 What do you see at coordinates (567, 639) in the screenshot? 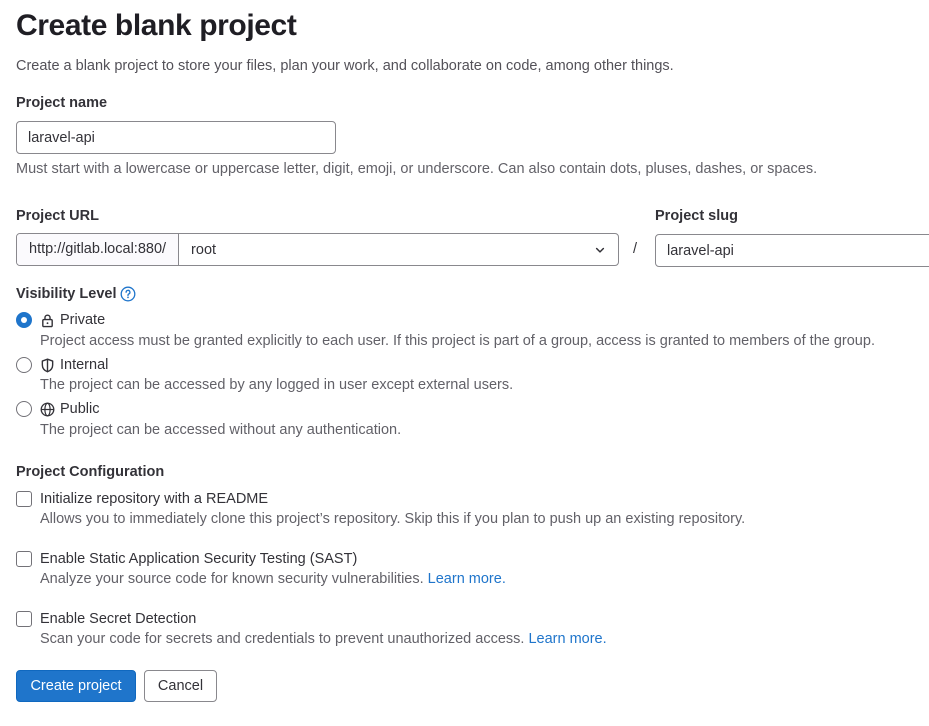
I see `secret-detection-learn-more-link: Learn more.` at bounding box center [567, 639].